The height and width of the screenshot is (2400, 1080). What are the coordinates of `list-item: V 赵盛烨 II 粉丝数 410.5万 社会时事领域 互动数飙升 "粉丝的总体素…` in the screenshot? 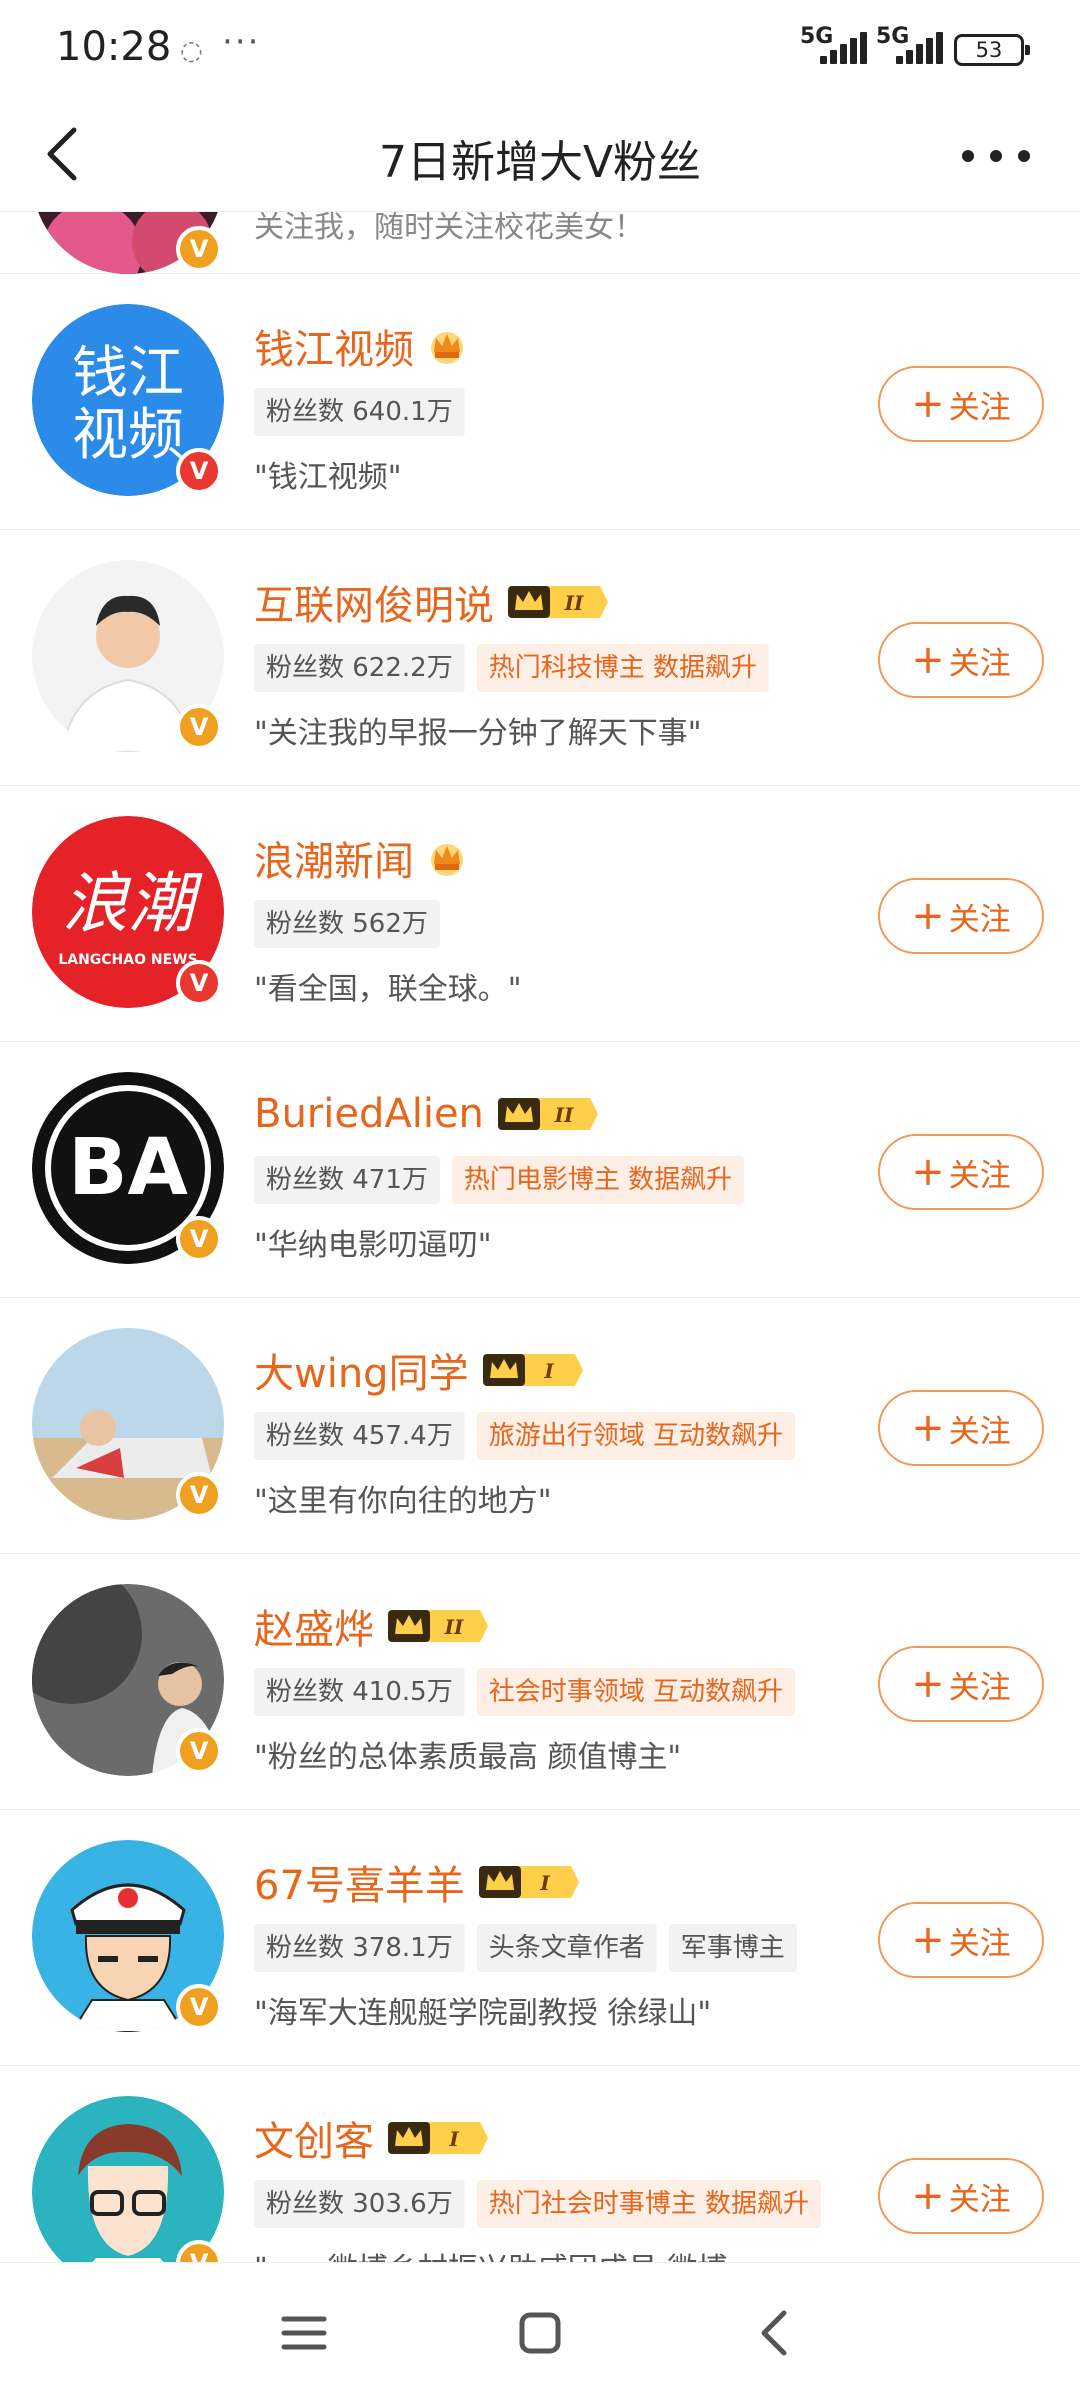 It's located at (540, 1682).